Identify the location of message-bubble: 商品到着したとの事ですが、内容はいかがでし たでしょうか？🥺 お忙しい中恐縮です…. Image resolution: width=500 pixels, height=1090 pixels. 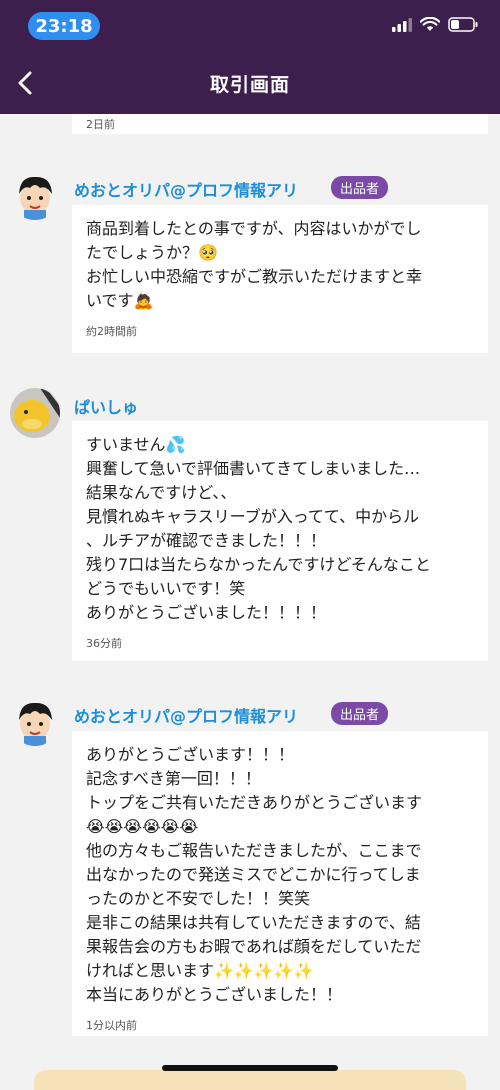
(280, 279).